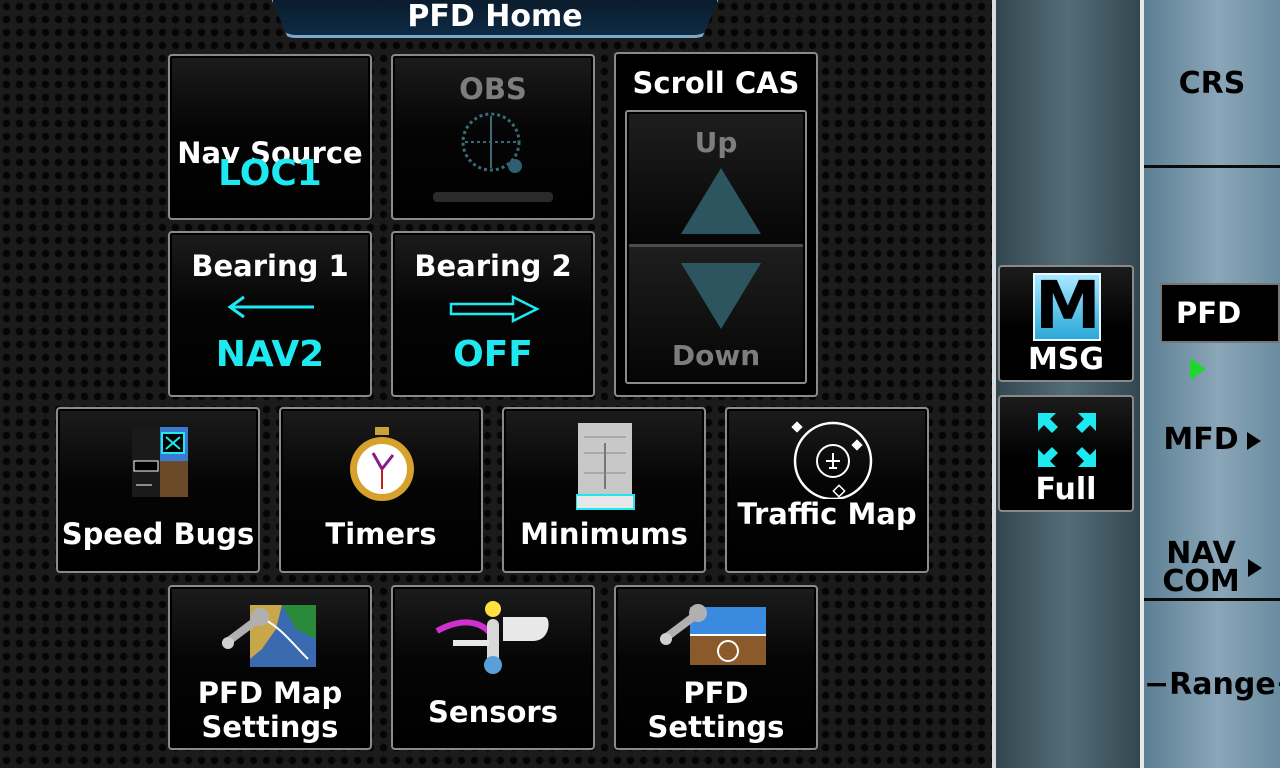 The width and height of the screenshot is (1280, 768). I want to click on nav-source-value: LOC1, so click(270, 173).